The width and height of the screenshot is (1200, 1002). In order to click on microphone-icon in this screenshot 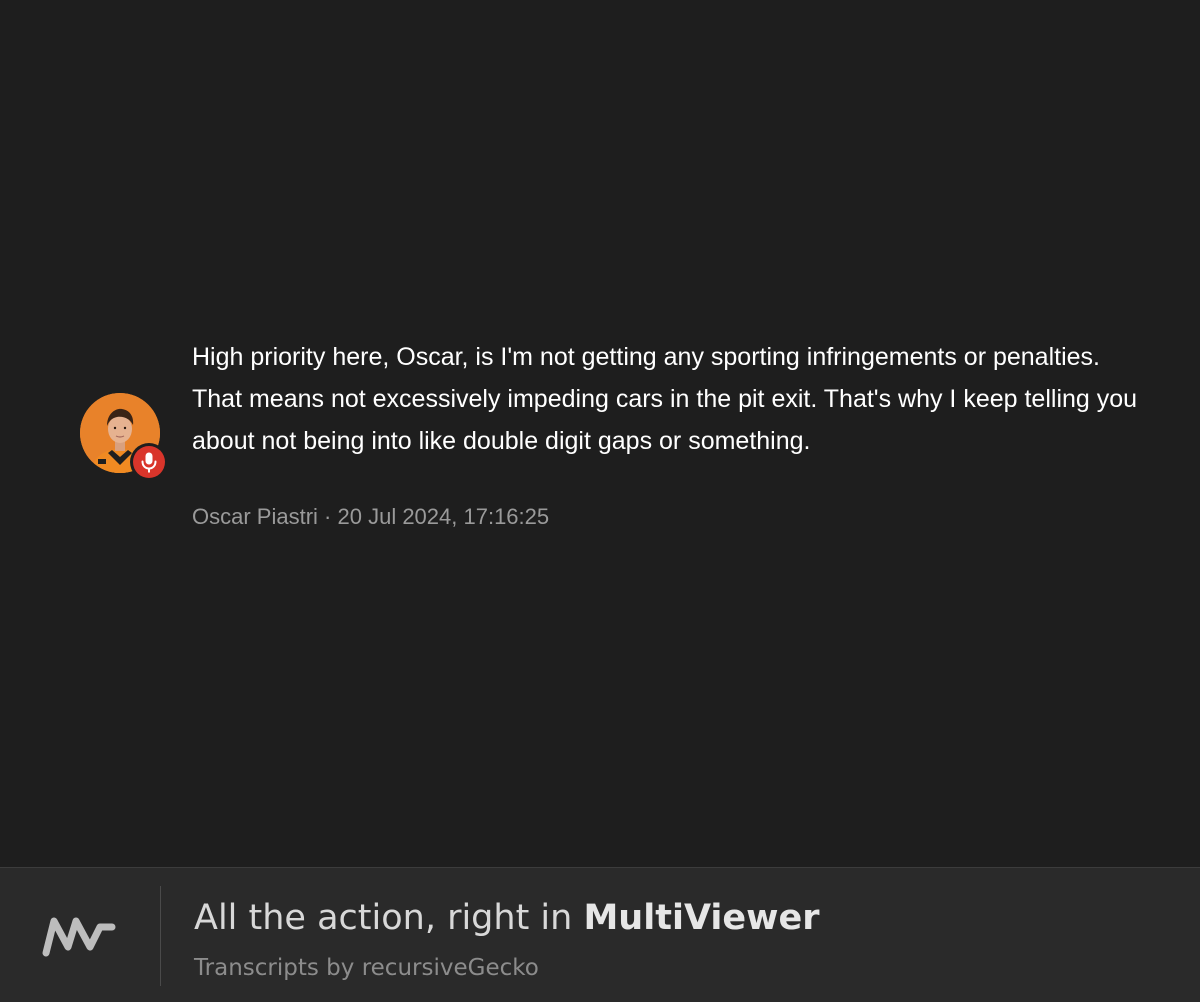, I will do `click(149, 462)`.